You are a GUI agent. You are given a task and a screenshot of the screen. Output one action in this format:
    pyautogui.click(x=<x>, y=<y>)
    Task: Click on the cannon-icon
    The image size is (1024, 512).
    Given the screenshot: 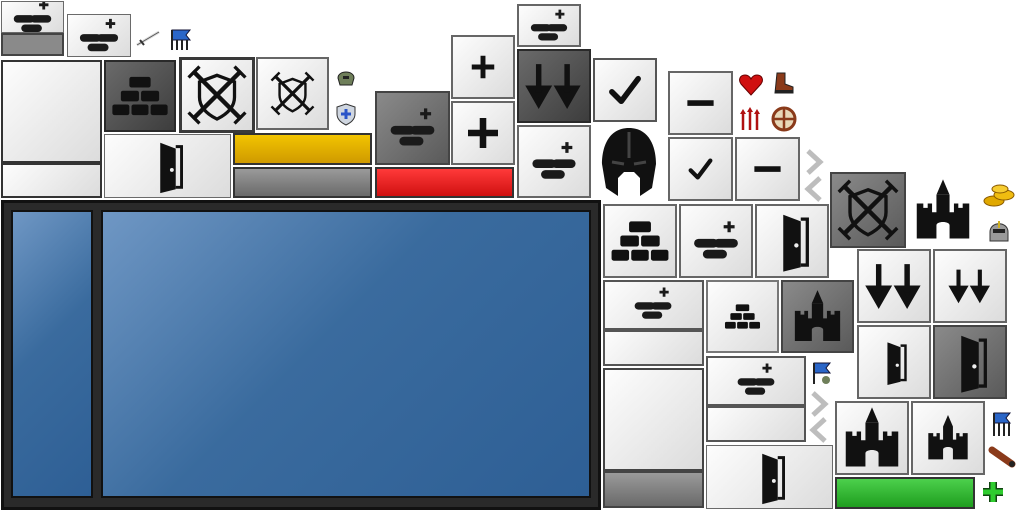 What is the action you would take?
    pyautogui.click(x=1003, y=457)
    